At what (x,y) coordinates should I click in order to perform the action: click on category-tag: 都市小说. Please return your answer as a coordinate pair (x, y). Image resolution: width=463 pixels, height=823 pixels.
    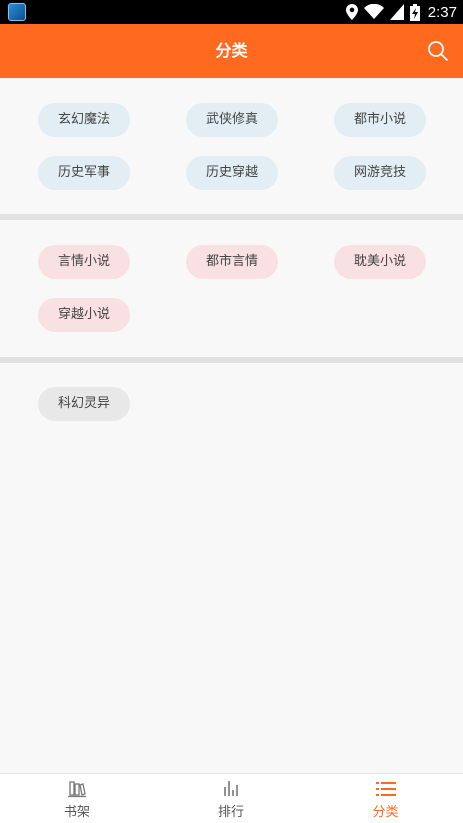
    Looking at the image, I should click on (380, 120).